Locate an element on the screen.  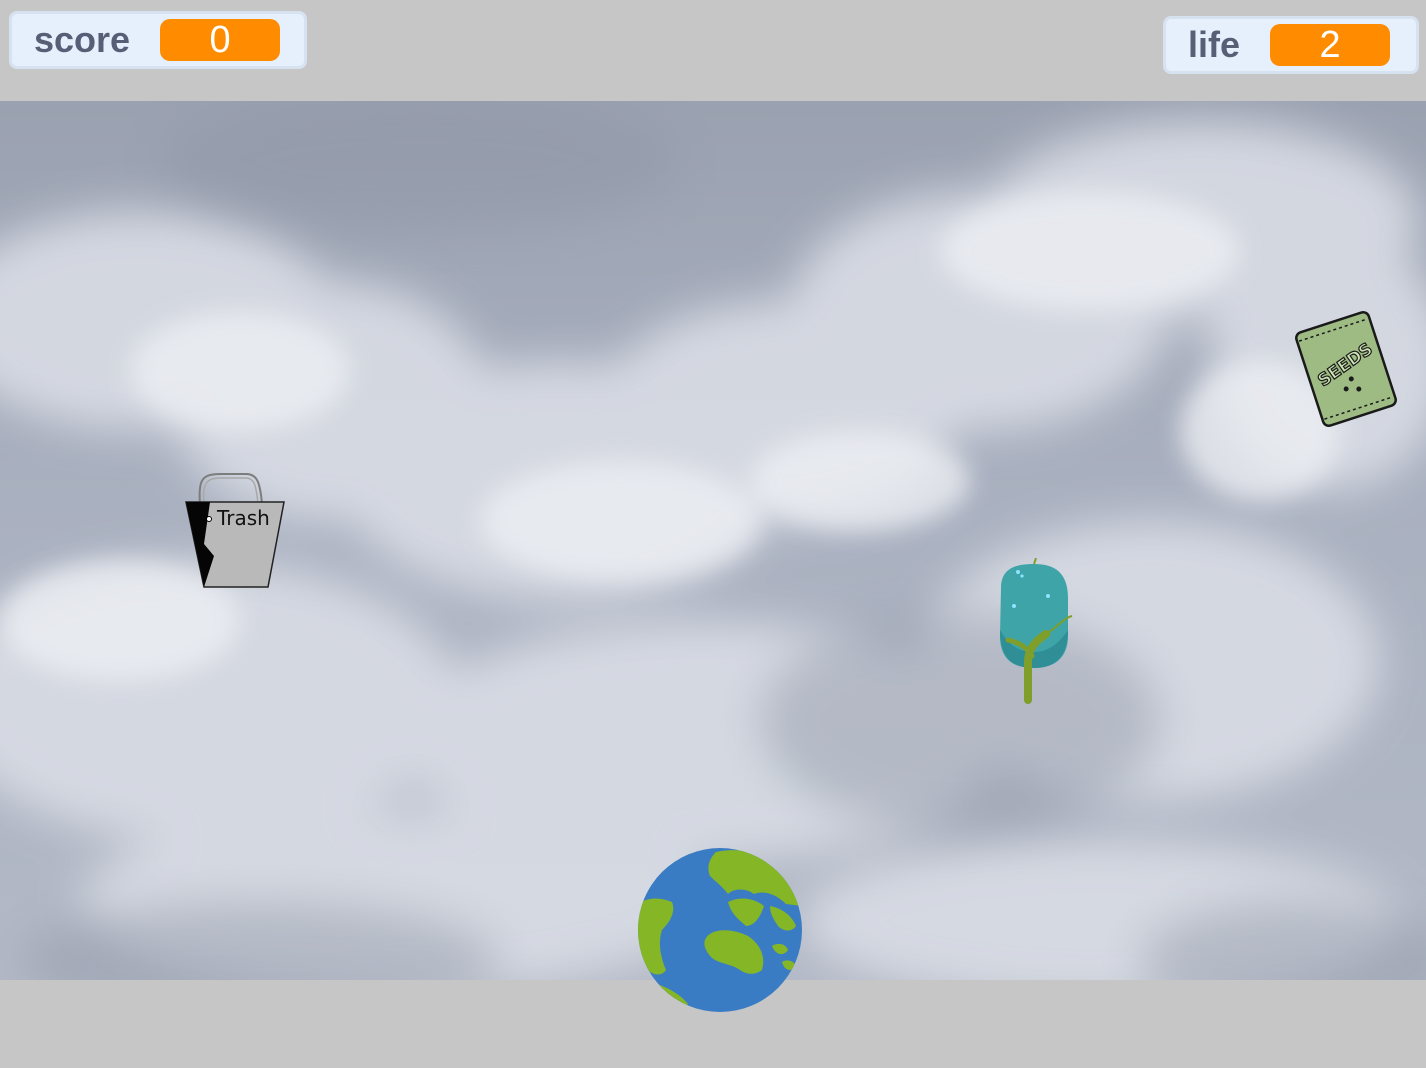
trash-label: Trash is located at coordinates (243, 518).